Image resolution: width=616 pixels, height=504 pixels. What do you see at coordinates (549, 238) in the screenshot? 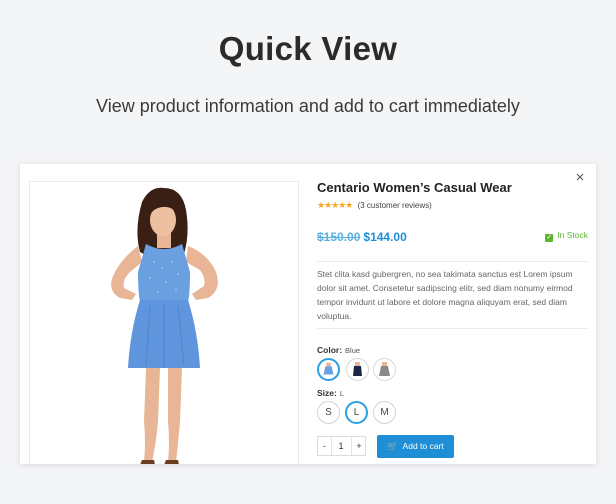
I see `check-icon: ✓` at bounding box center [549, 238].